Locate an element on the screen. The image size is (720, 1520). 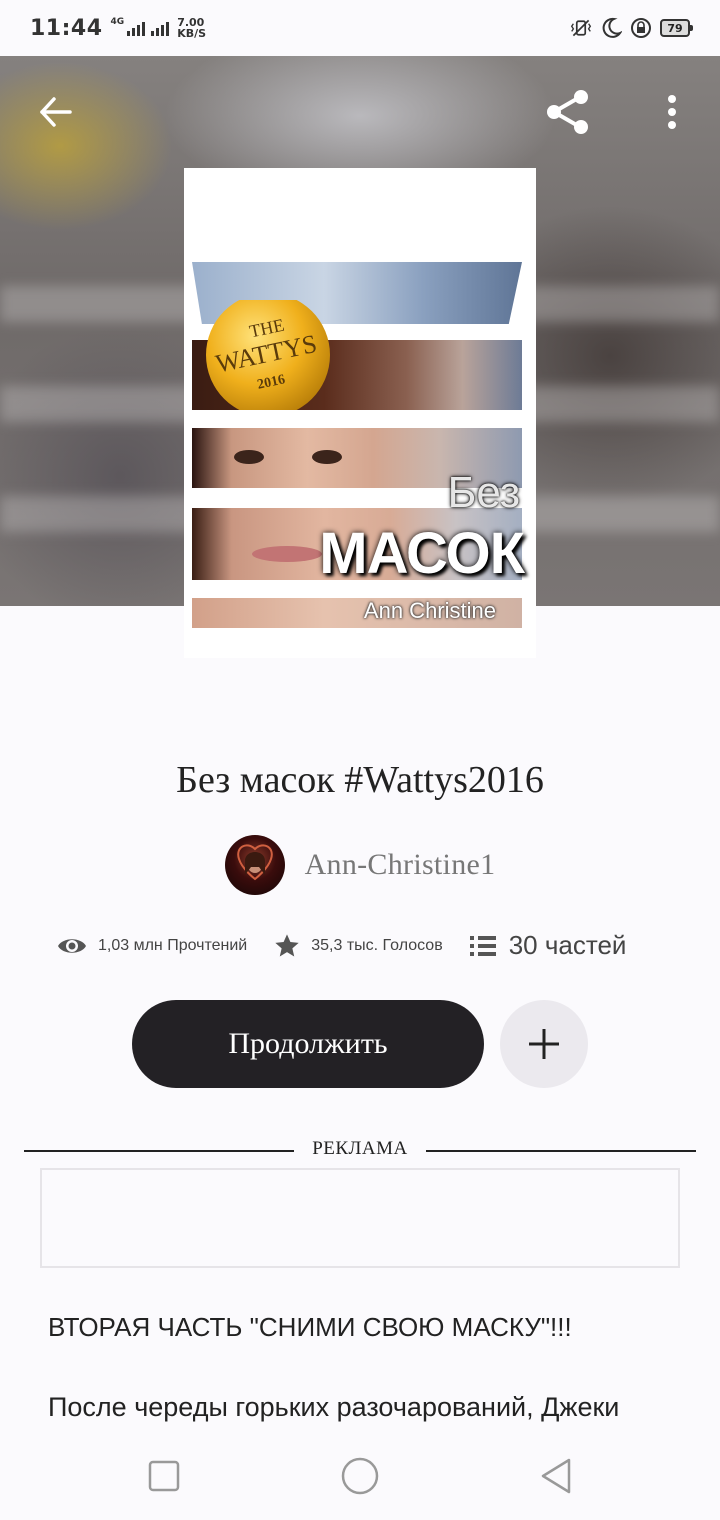
ad-label: РЕКЛАМА is located at coordinates (360, 1148).